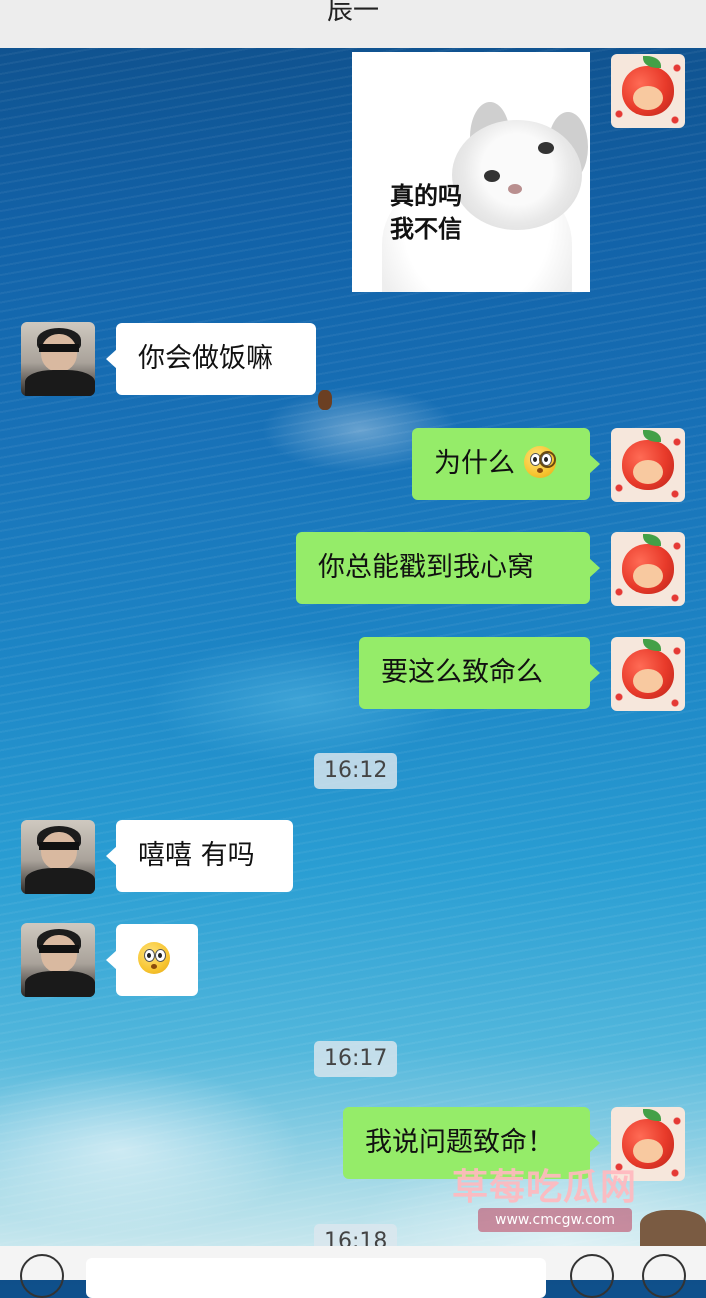  Describe the element at coordinates (517, 175) in the screenshot. I see `rabbit-head` at that location.